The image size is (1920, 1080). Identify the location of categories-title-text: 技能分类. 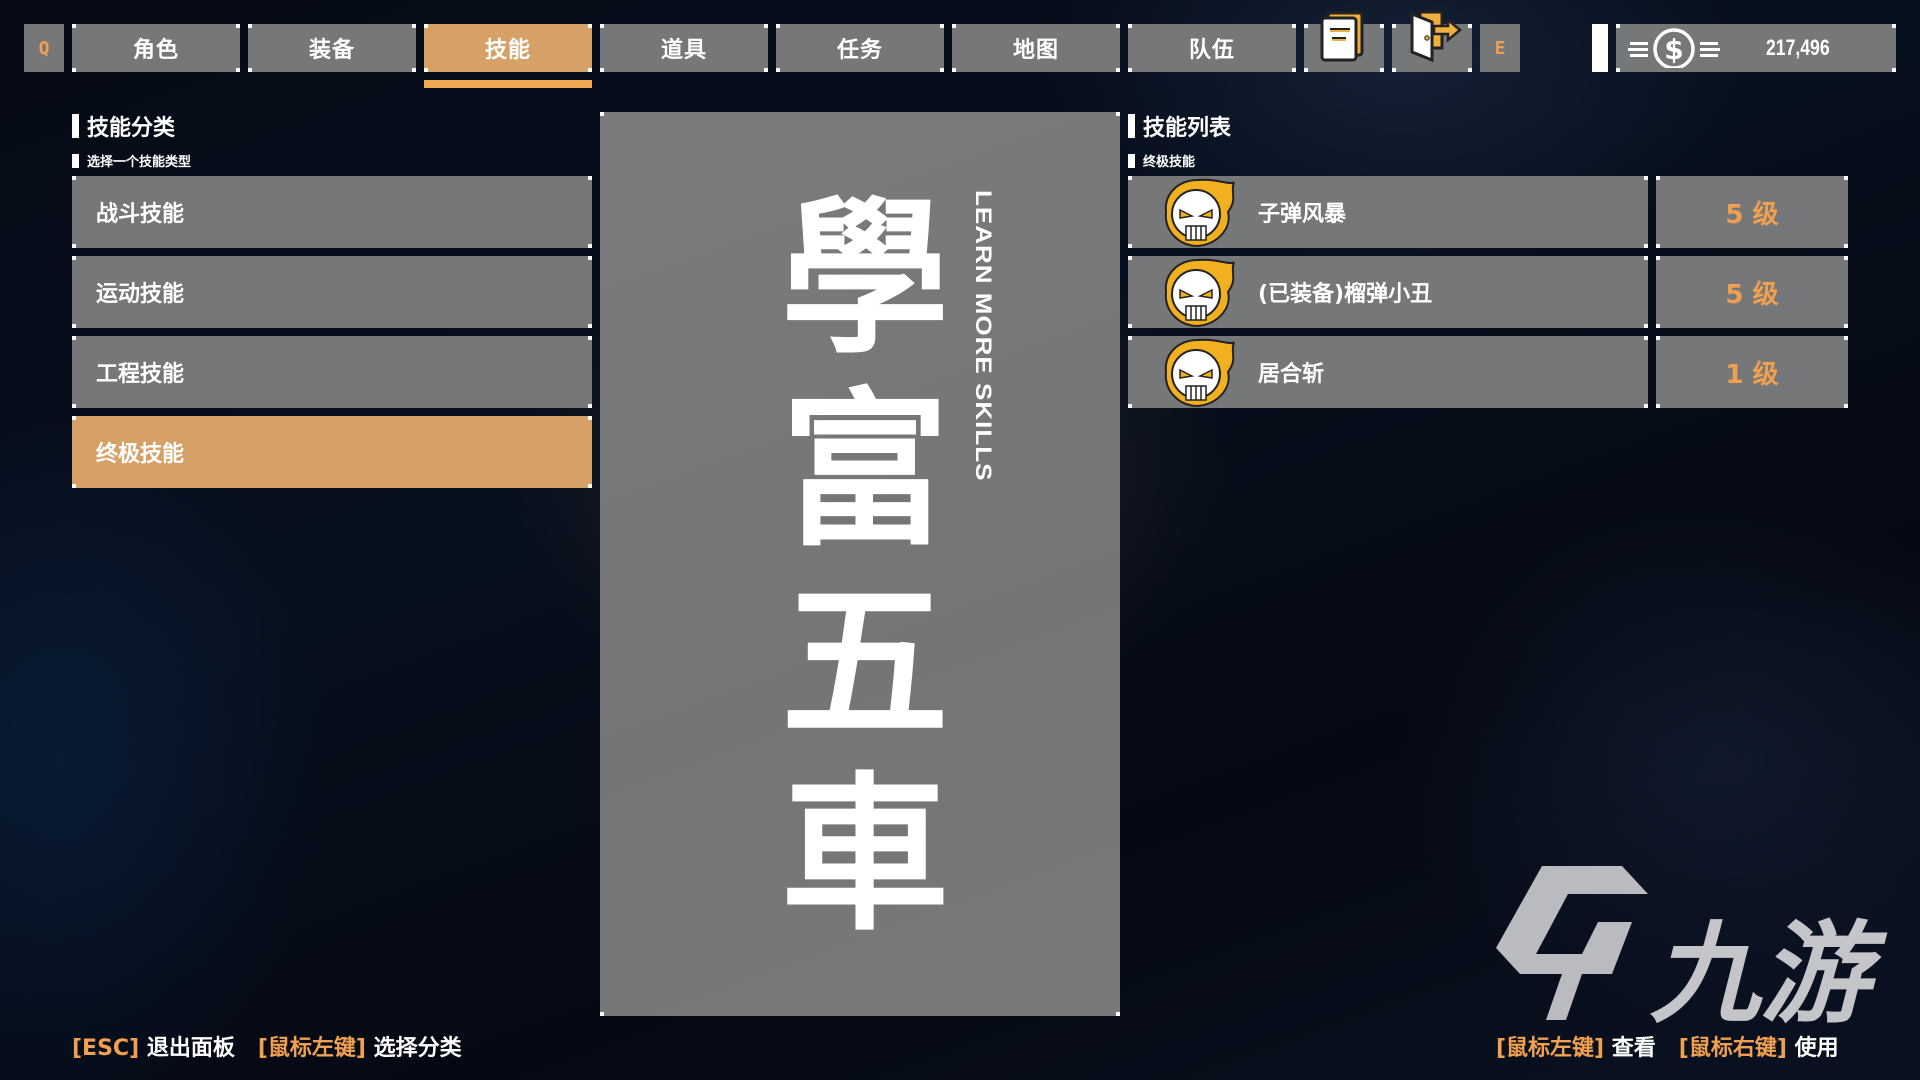
(131, 128).